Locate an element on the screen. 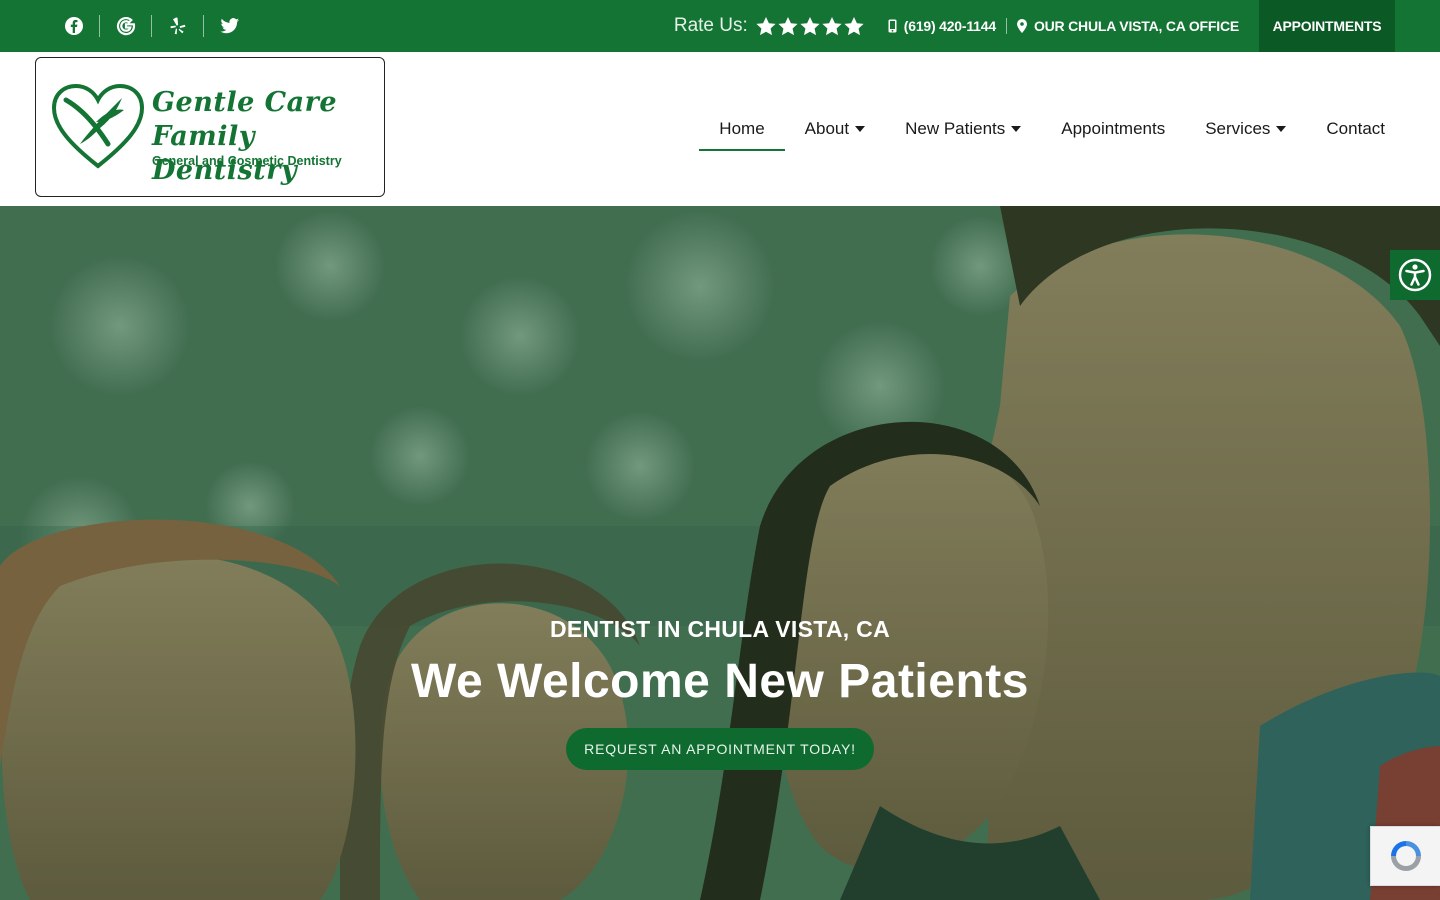 Image resolution: width=1440 pixels, height=900 pixels. office-label: OUR CHULA VISTA, CA OFFICE is located at coordinates (1136, 26).